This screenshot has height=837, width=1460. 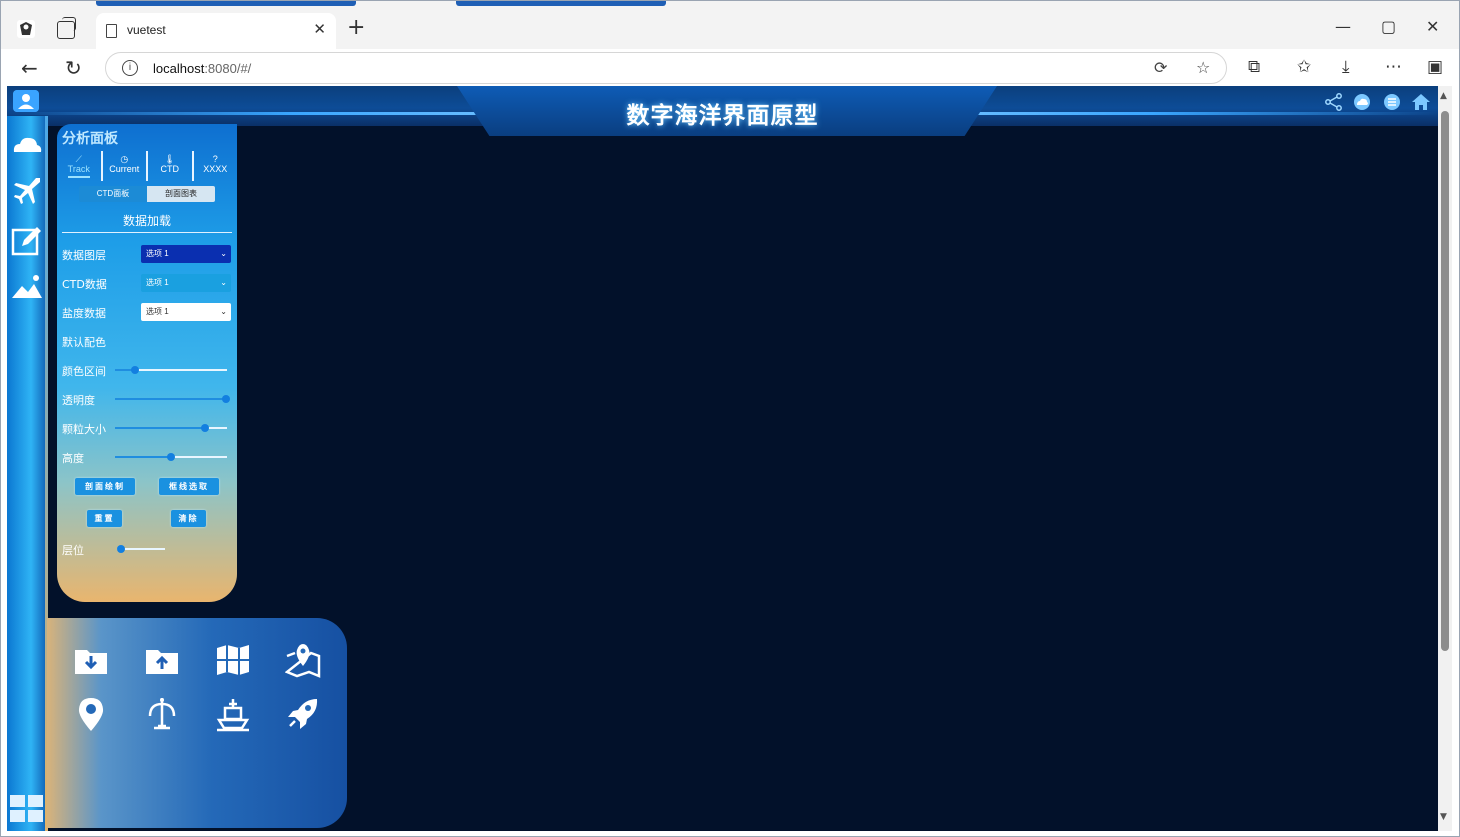 I want to click on folder-upload-icon, so click(x=162, y=660).